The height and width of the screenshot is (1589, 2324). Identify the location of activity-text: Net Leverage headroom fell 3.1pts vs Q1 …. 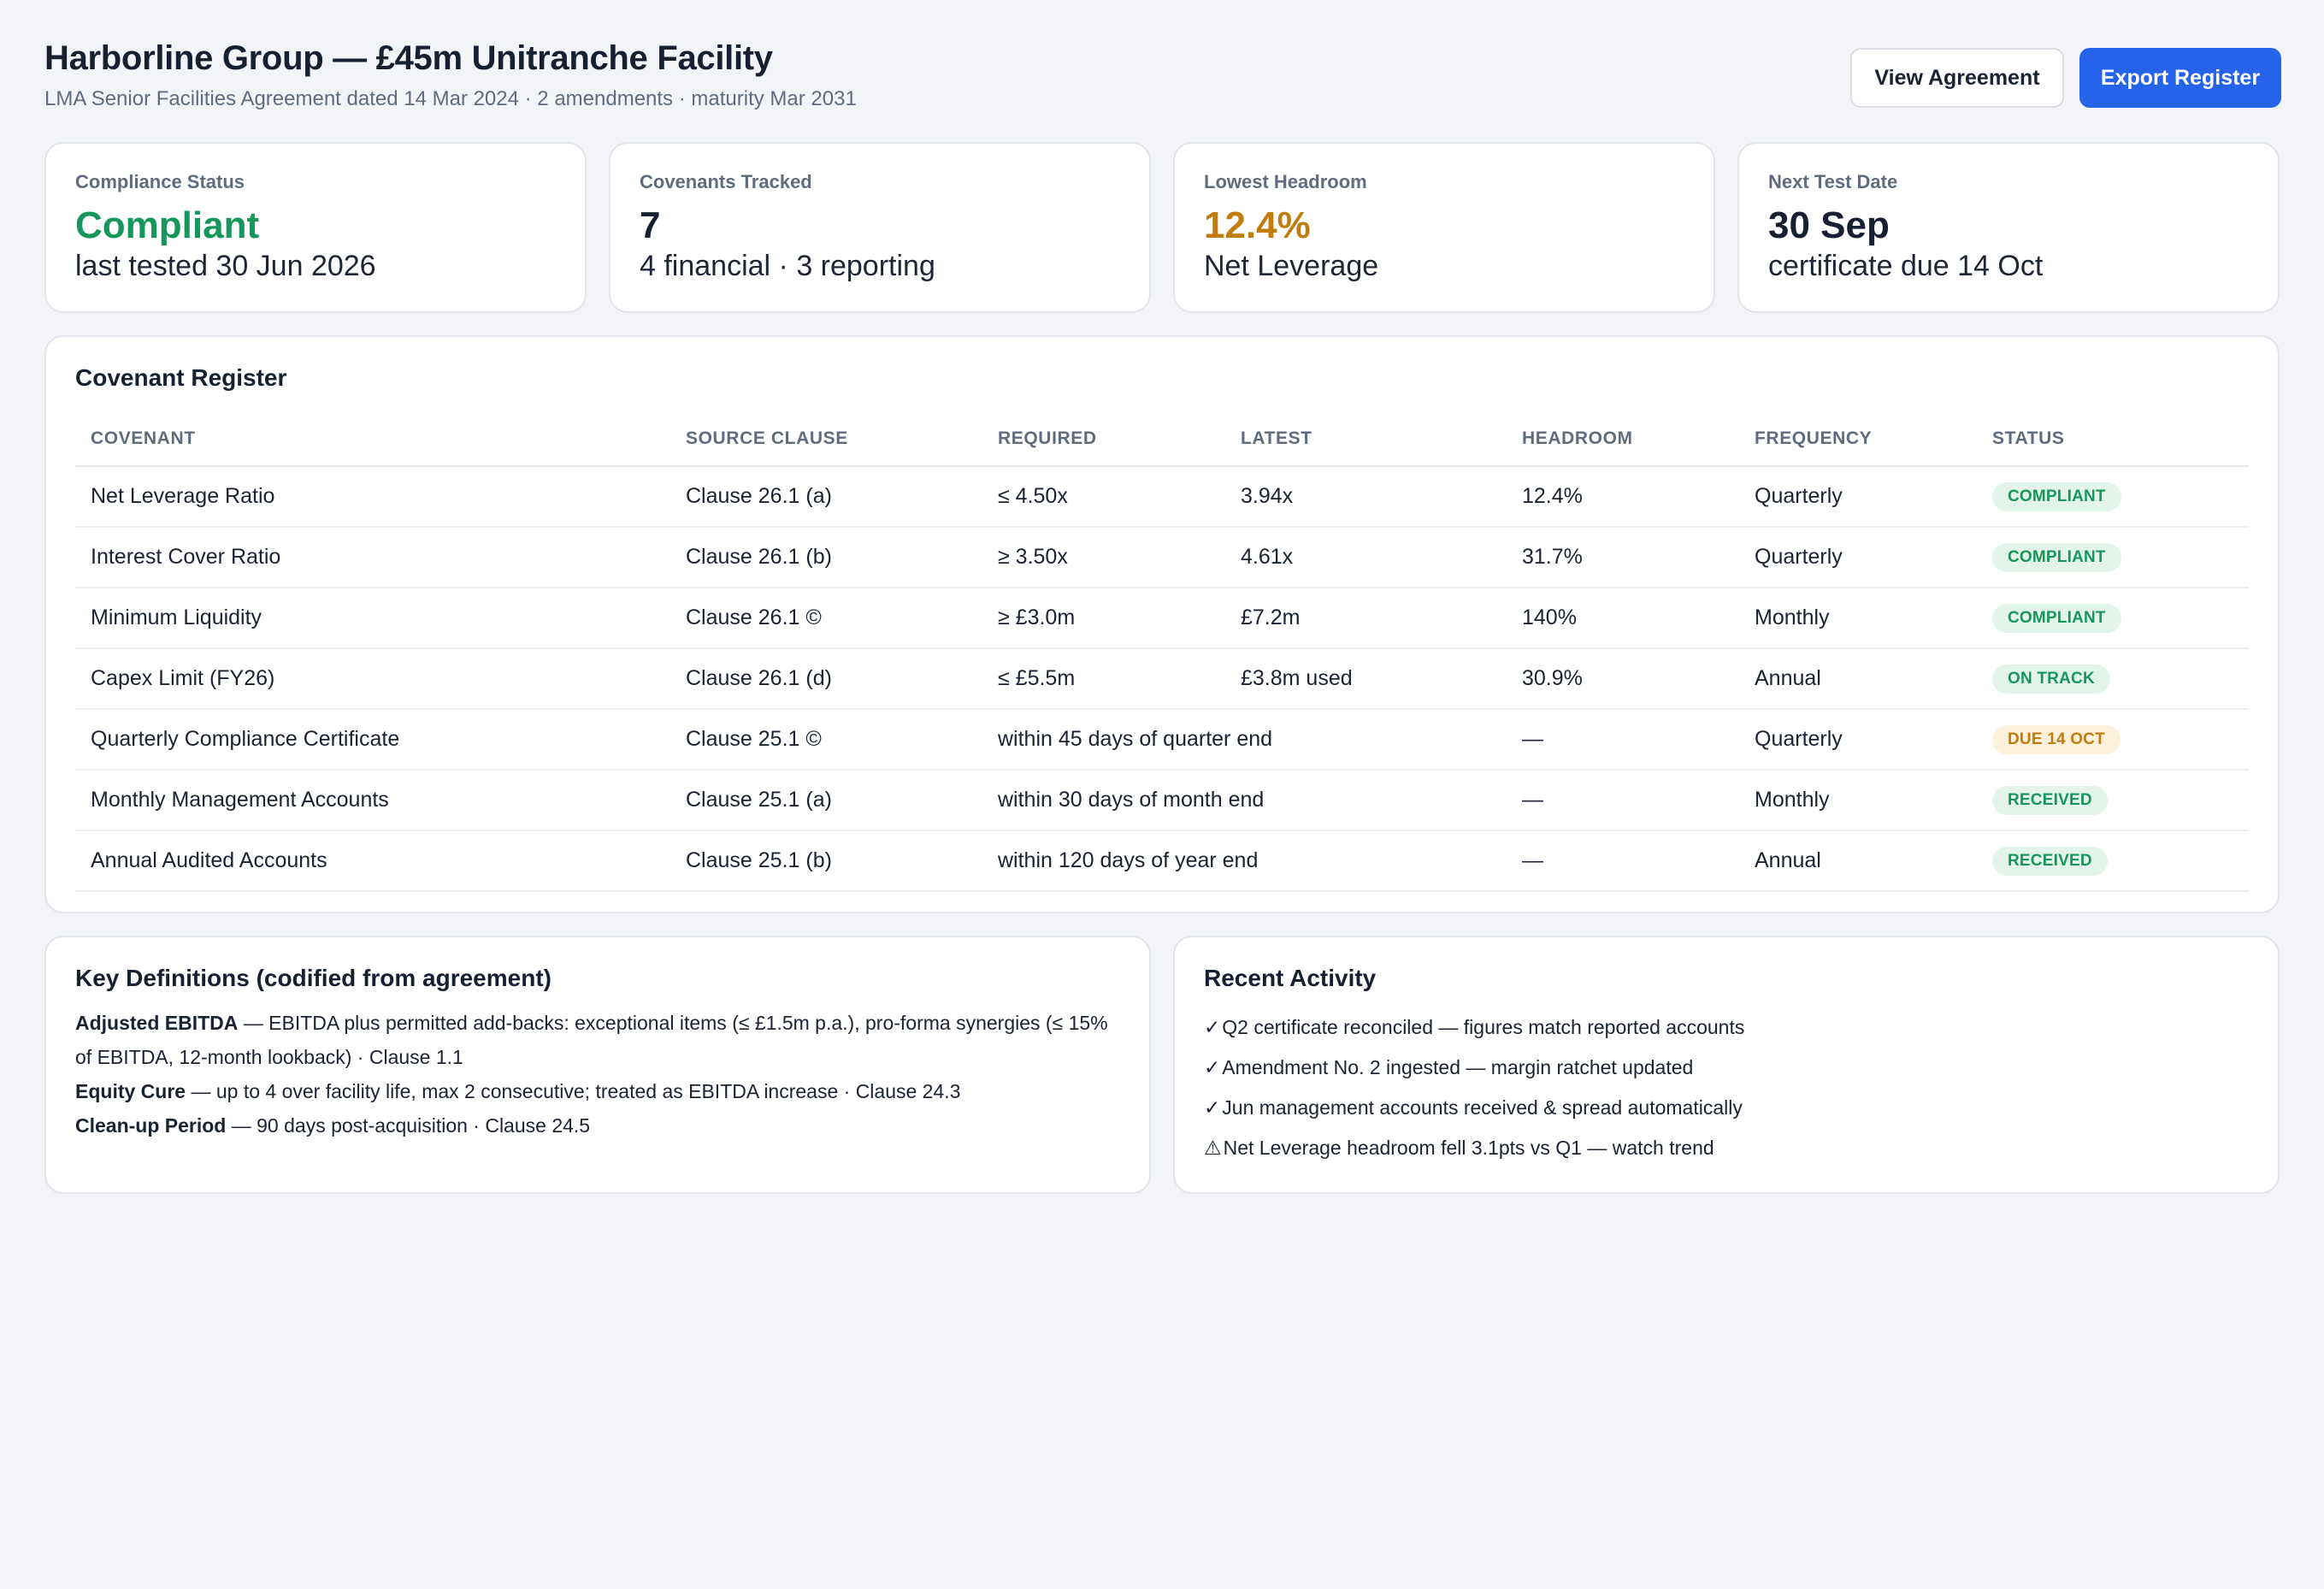
(1468, 1148).